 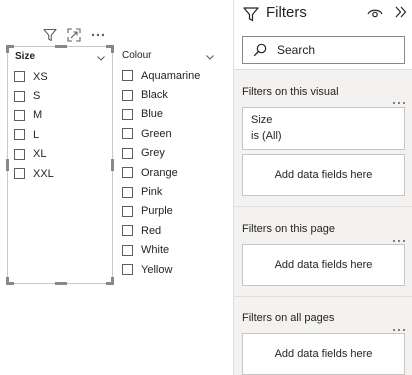 I want to click on size-option: XXL, so click(x=34, y=173).